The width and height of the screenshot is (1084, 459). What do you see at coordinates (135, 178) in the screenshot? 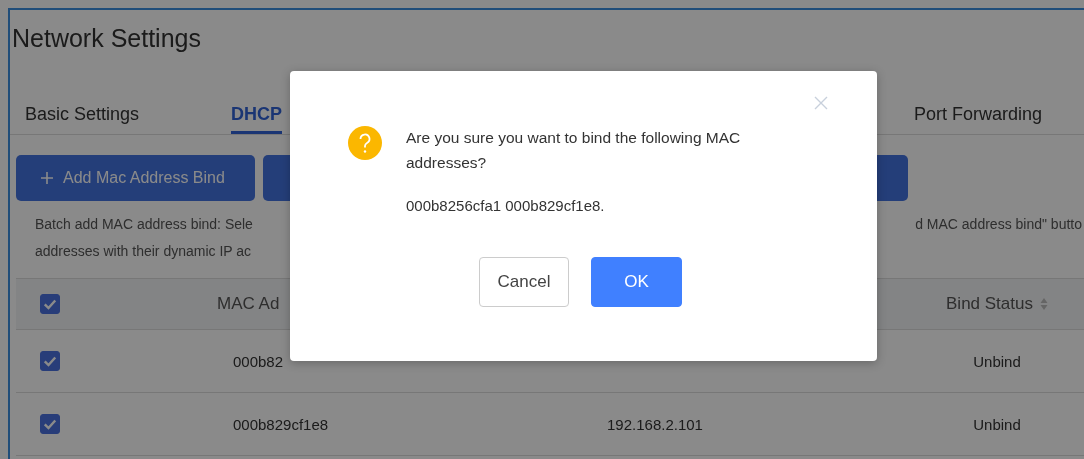
I see `add-mac-bind-button: Add Mac Address Bind` at bounding box center [135, 178].